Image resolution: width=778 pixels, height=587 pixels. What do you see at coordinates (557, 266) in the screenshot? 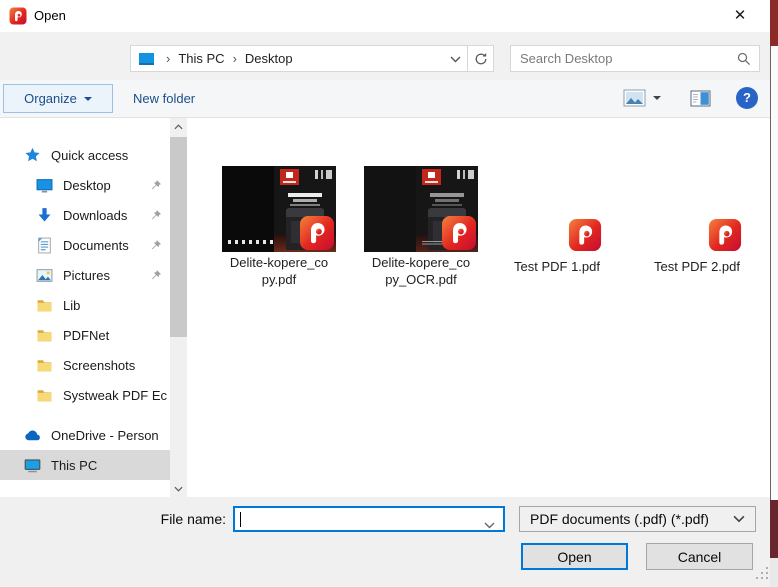
I see `file-label: Test PDF 1.pdf` at bounding box center [557, 266].